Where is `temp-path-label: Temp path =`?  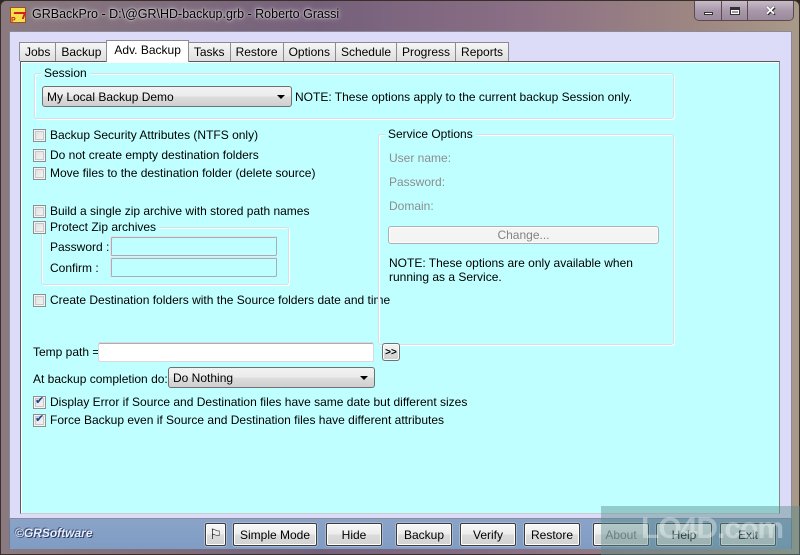 temp-path-label: Temp path = is located at coordinates (66, 352).